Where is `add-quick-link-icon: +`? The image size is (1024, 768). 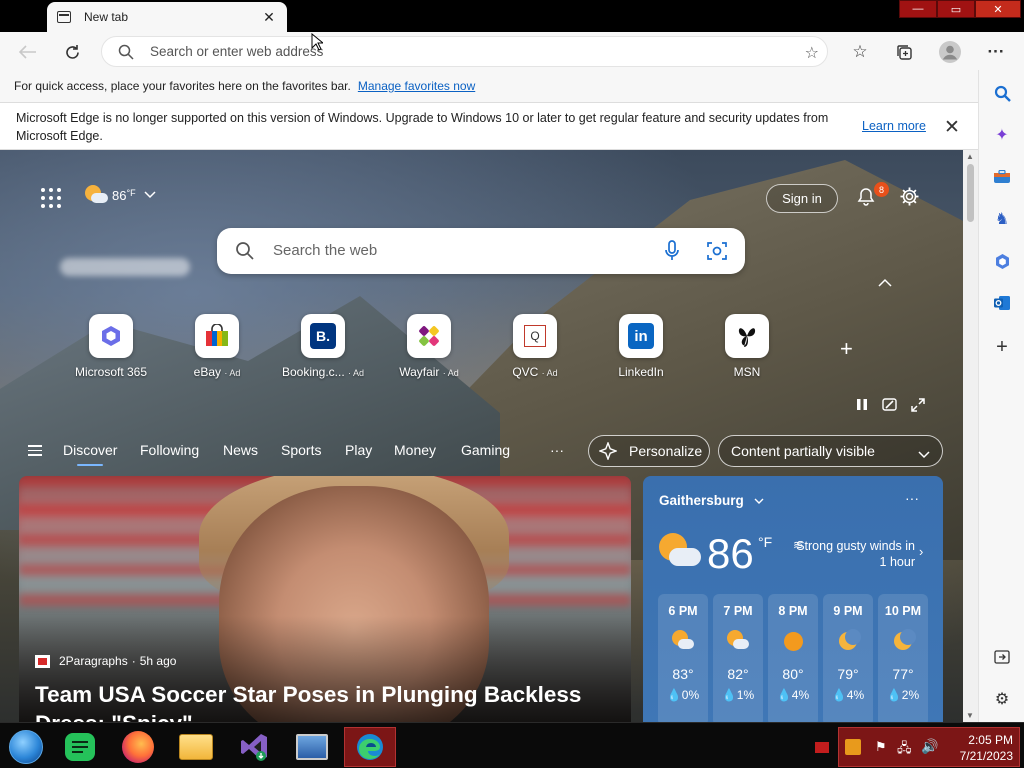
add-quick-link-icon: + is located at coordinates (846, 349).